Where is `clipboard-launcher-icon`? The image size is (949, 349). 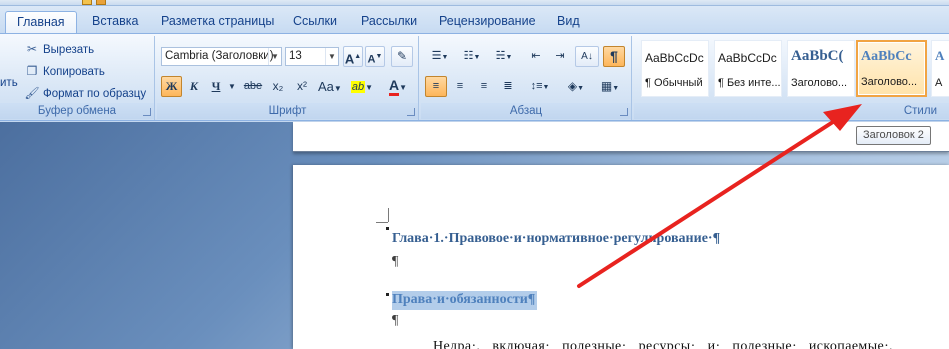
clipboard-launcher-icon is located at coordinates (147, 112).